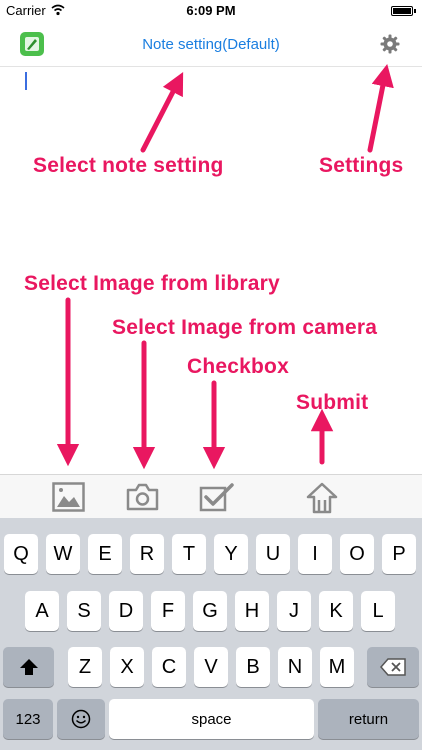 This screenshot has width=422, height=750. I want to click on battery-icon, so click(403, 11).